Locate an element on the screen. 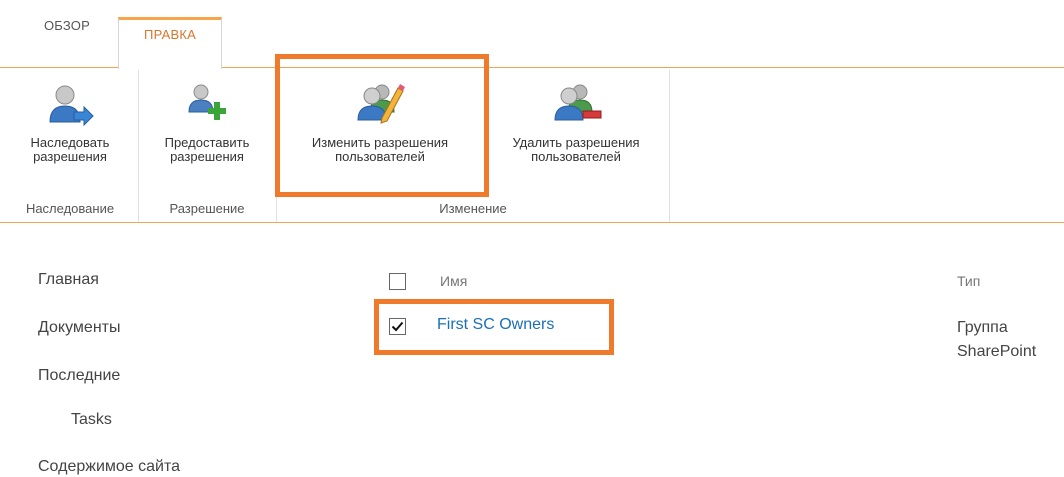 This screenshot has height=477, width=1064. column-header-type: Тип is located at coordinates (968, 281).